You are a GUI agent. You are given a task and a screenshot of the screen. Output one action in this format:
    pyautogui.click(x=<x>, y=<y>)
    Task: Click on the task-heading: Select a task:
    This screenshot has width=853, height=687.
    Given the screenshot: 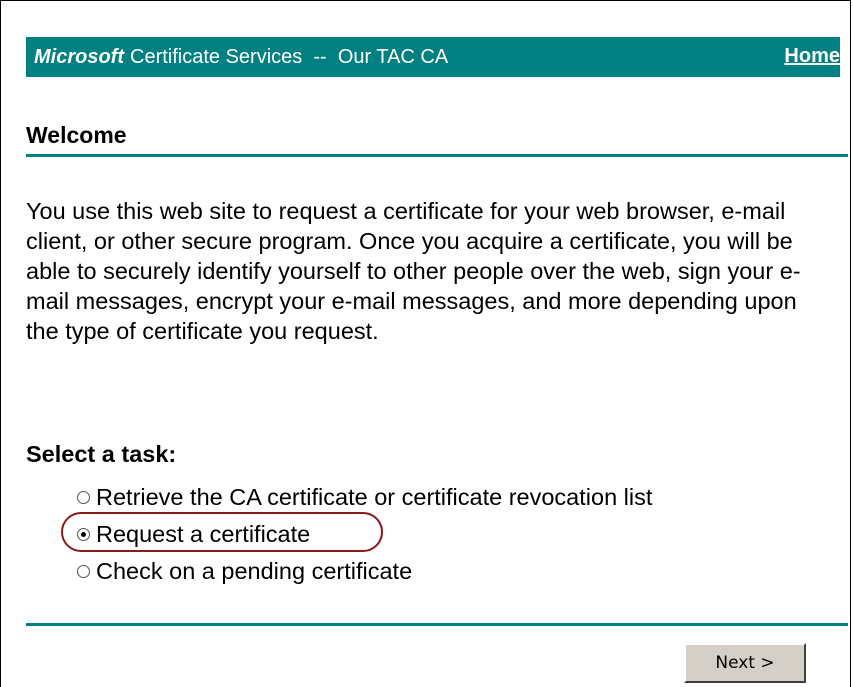 What is the action you would take?
    pyautogui.click(x=101, y=454)
    